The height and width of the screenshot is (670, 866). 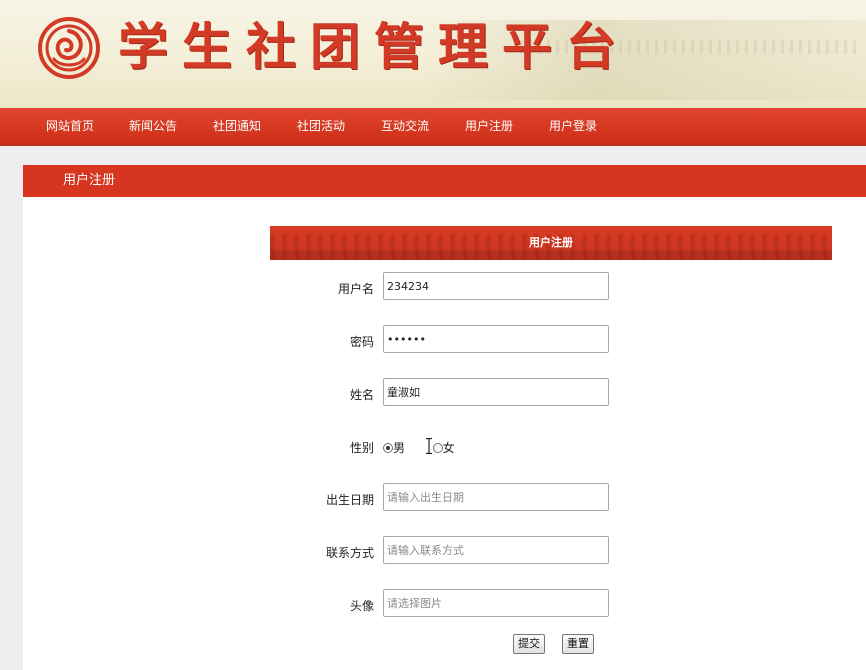 What do you see at coordinates (433, 127) in the screenshot?
I see `main-nav: 网站首页 新闻公告 社团通知 社团活动 互动交流 用户注册 用户登录` at bounding box center [433, 127].